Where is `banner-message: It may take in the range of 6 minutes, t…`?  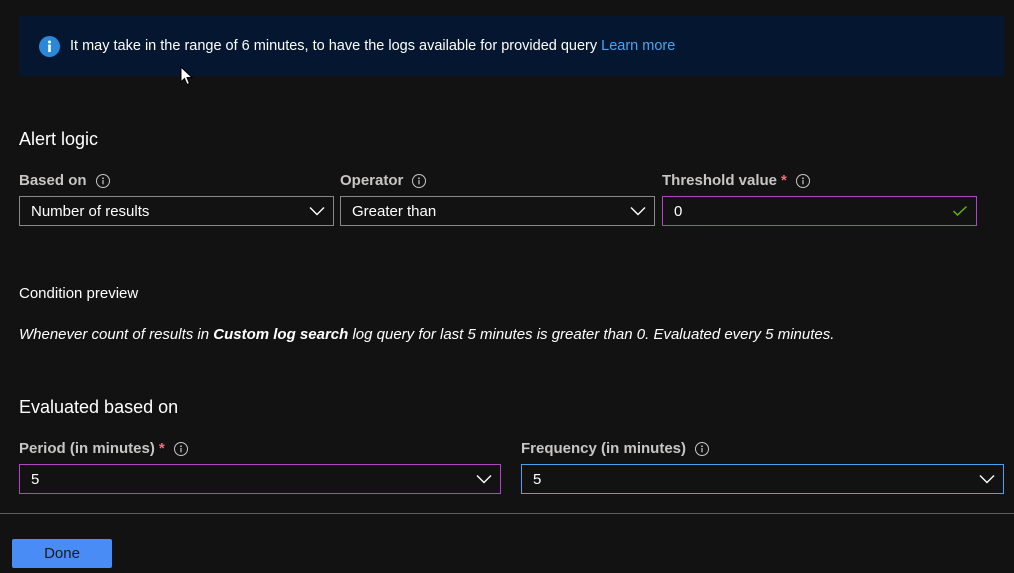
banner-message: It may take in the range of 6 minutes, t… is located at coordinates (334, 46).